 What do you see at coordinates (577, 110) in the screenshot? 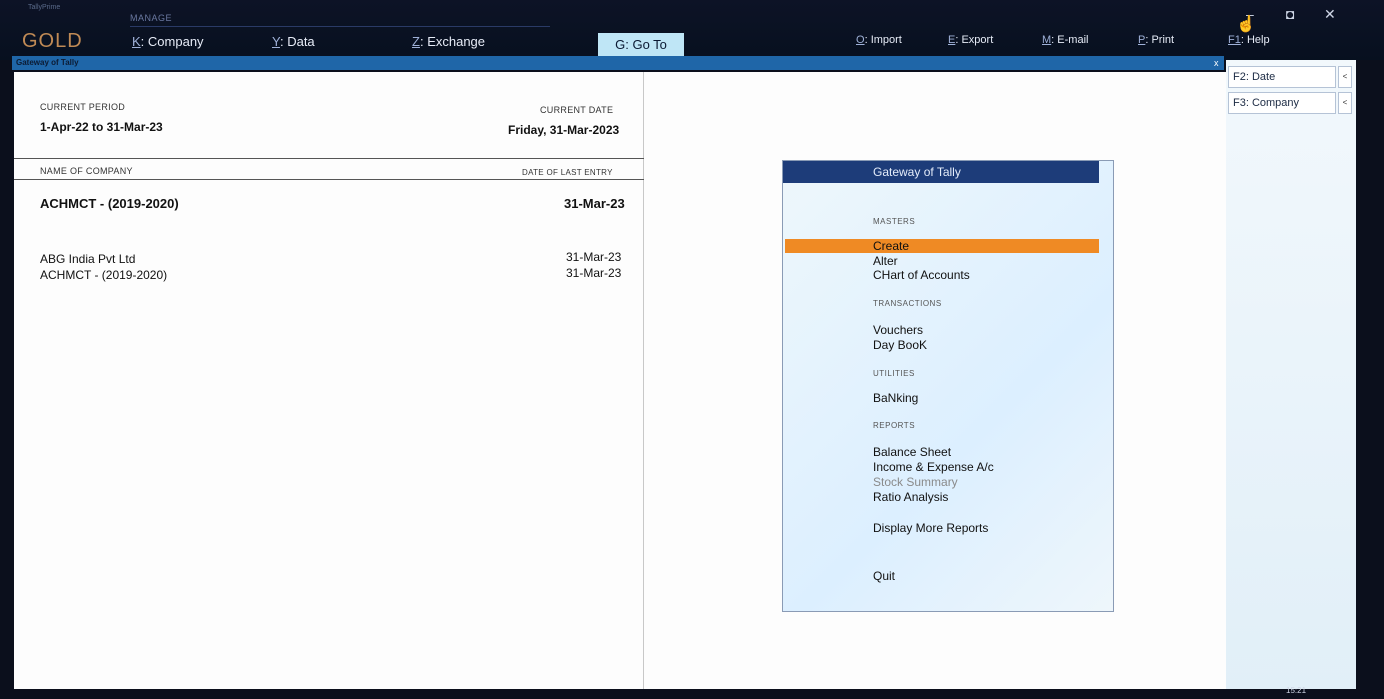
I see `current-date-label: CURRENT DATE` at bounding box center [577, 110].